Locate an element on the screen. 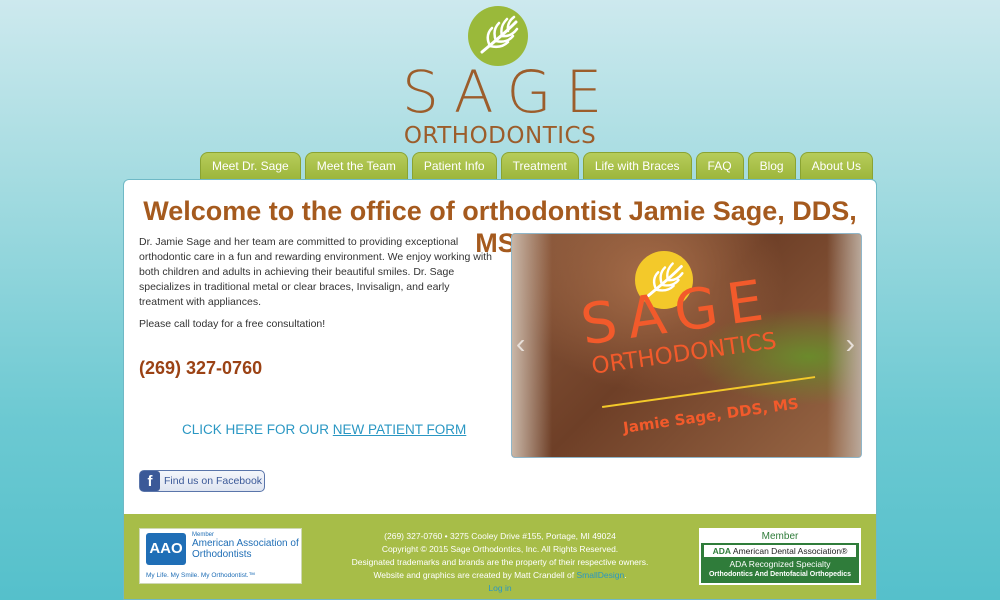  nav-treatment: Treatment is located at coordinates (539, 166).